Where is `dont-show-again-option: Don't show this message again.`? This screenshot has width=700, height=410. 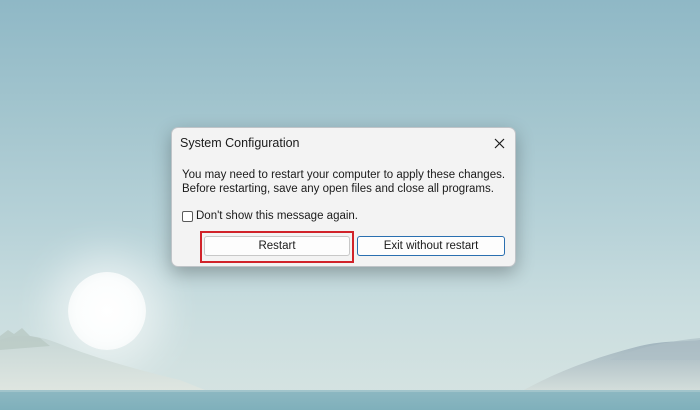 dont-show-again-option: Don't show this message again. is located at coordinates (270, 216).